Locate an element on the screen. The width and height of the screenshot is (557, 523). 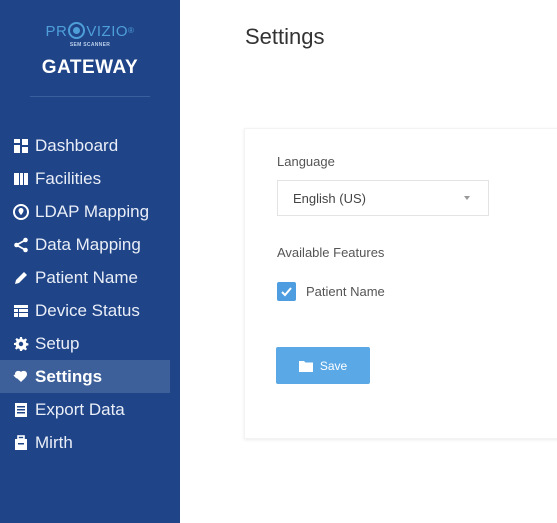
sidebar-item-export-data: Export Data is located at coordinates (90, 409).